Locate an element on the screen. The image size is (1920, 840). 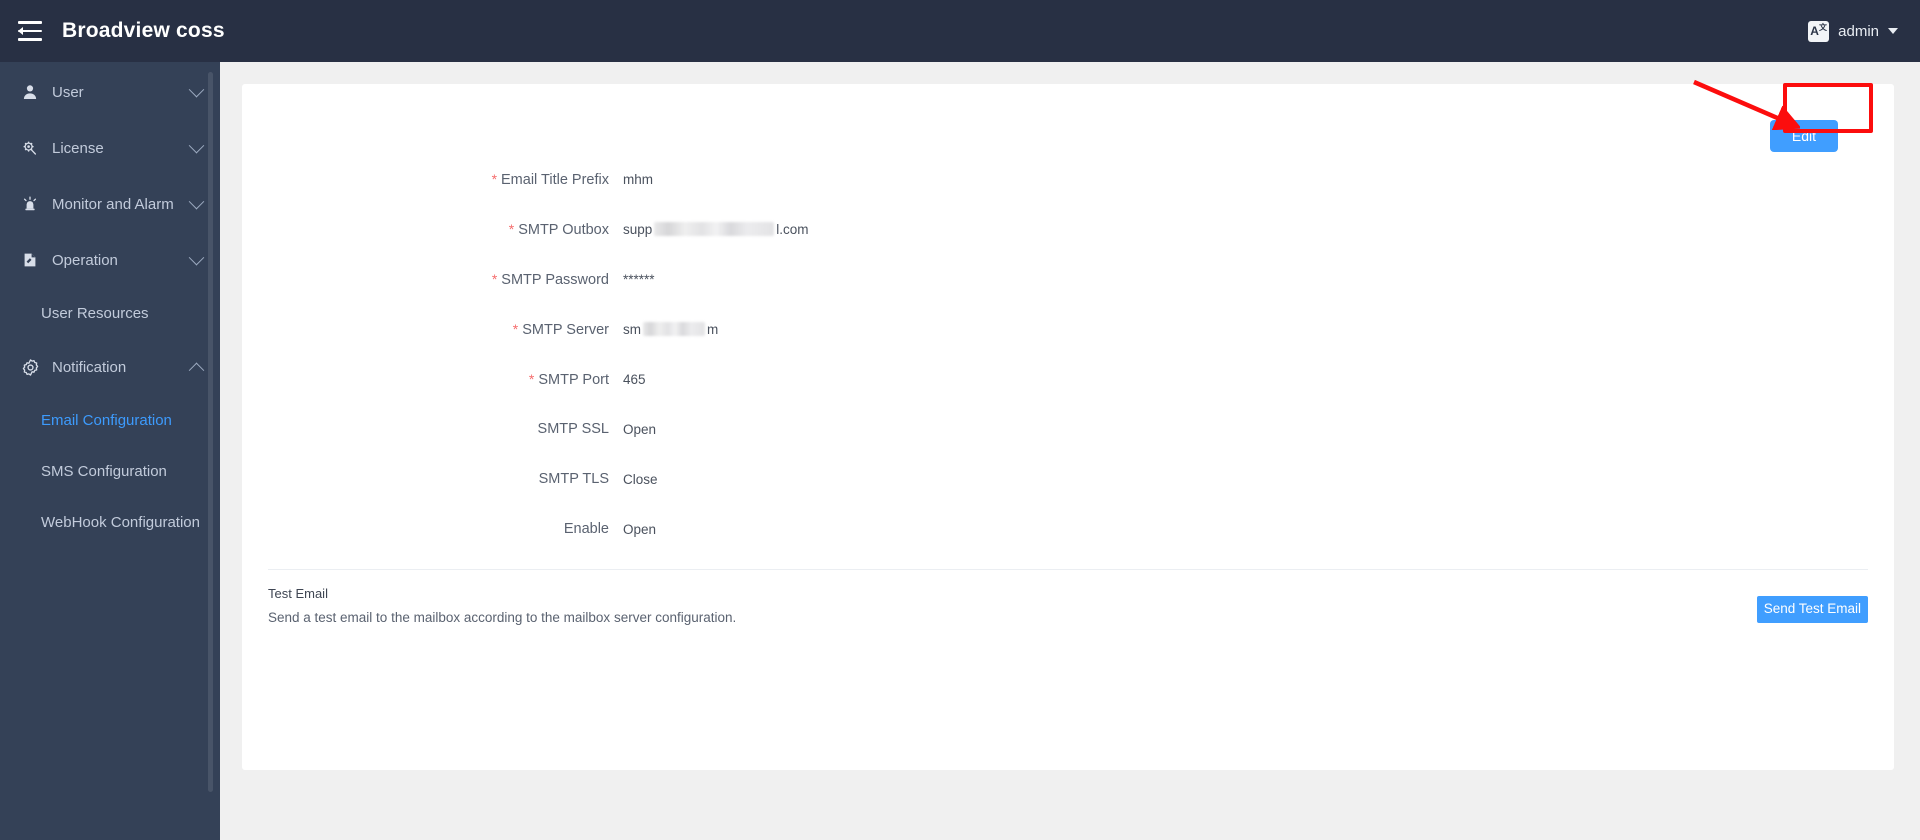
language-switch-icon: A文 is located at coordinates (1819, 31).